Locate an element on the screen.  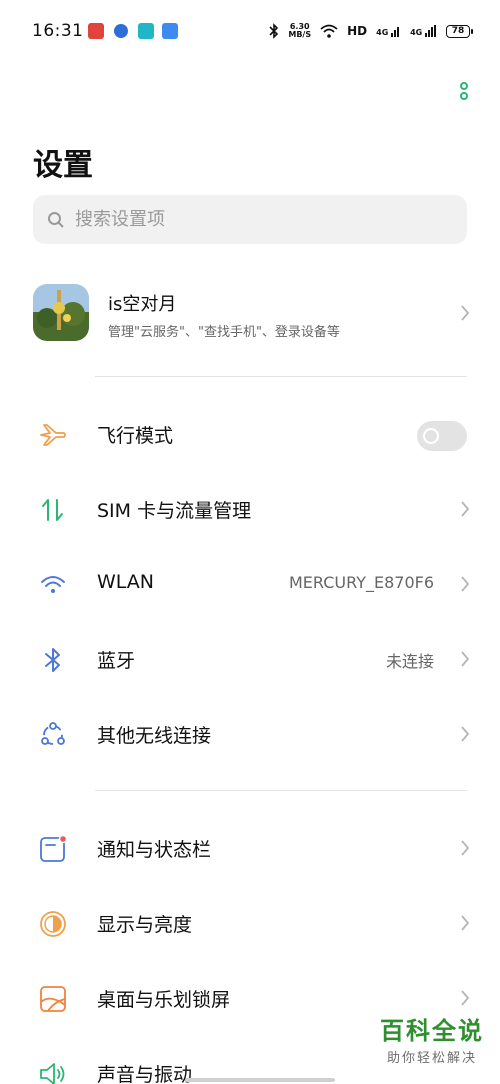
notification-icon is located at coordinates (54, 848).